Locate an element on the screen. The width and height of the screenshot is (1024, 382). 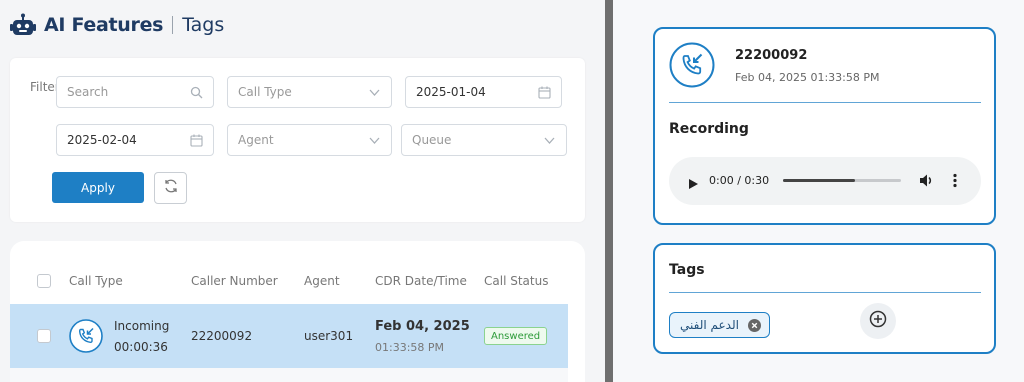
search-icon is located at coordinates (196, 92).